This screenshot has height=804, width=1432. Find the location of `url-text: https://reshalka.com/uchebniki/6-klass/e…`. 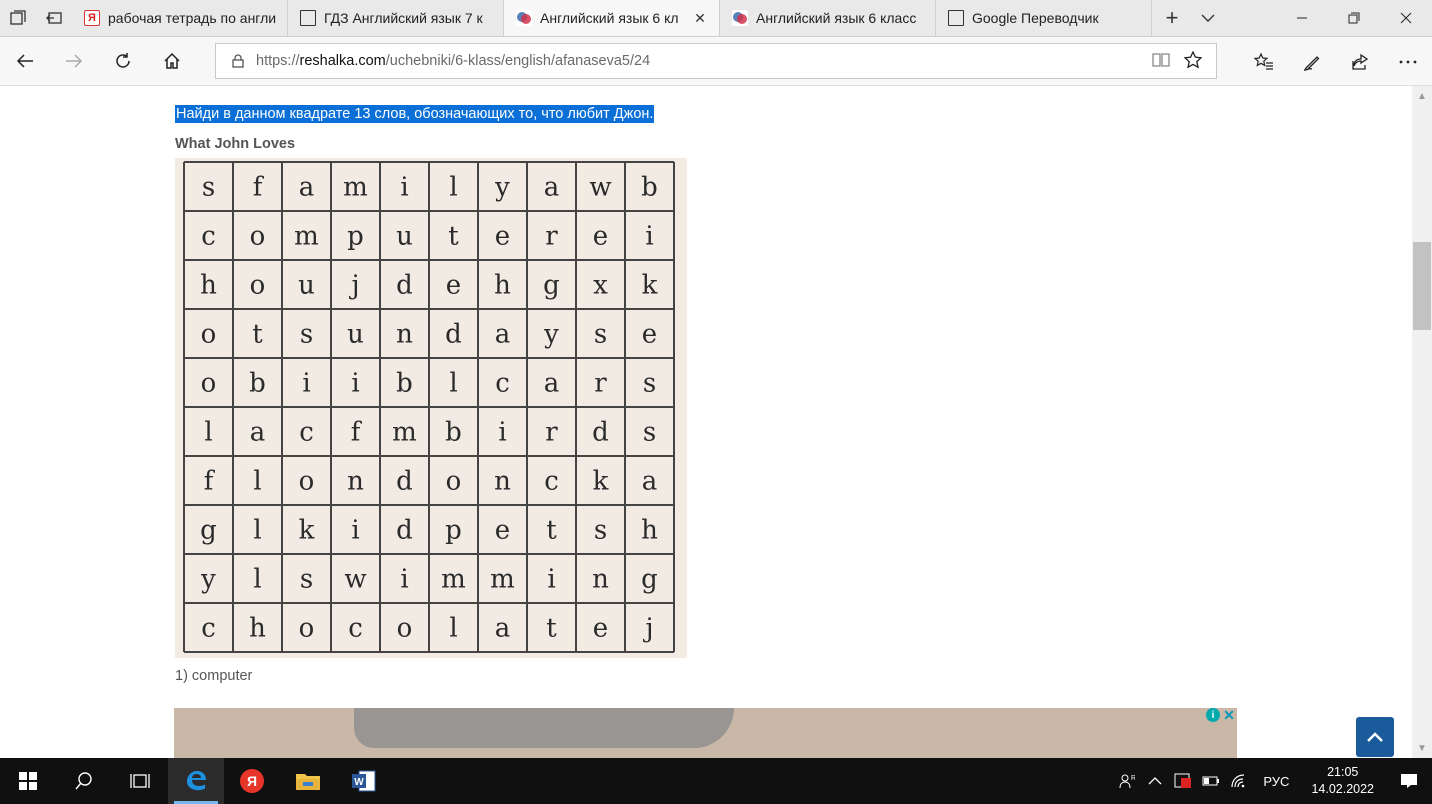

url-text: https://reshalka.com/uchebniki/6-klass/e… is located at coordinates (453, 61).